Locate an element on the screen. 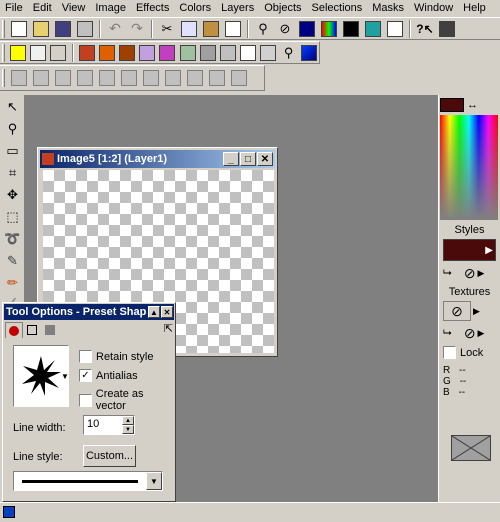 This screenshot has height=522, width=500. palette-icon is located at coordinates (147, 52).